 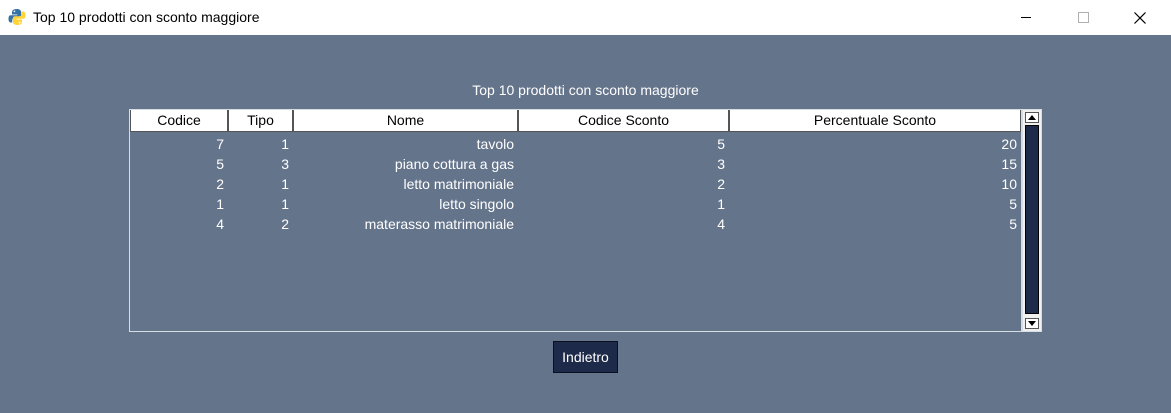 I want to click on minimize-button, so click(x=1026, y=17).